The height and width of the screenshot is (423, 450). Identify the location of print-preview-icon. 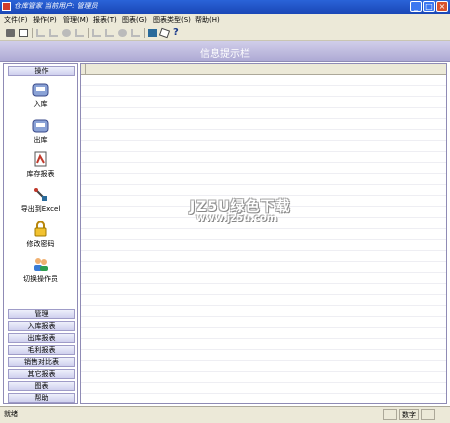
(23, 33).